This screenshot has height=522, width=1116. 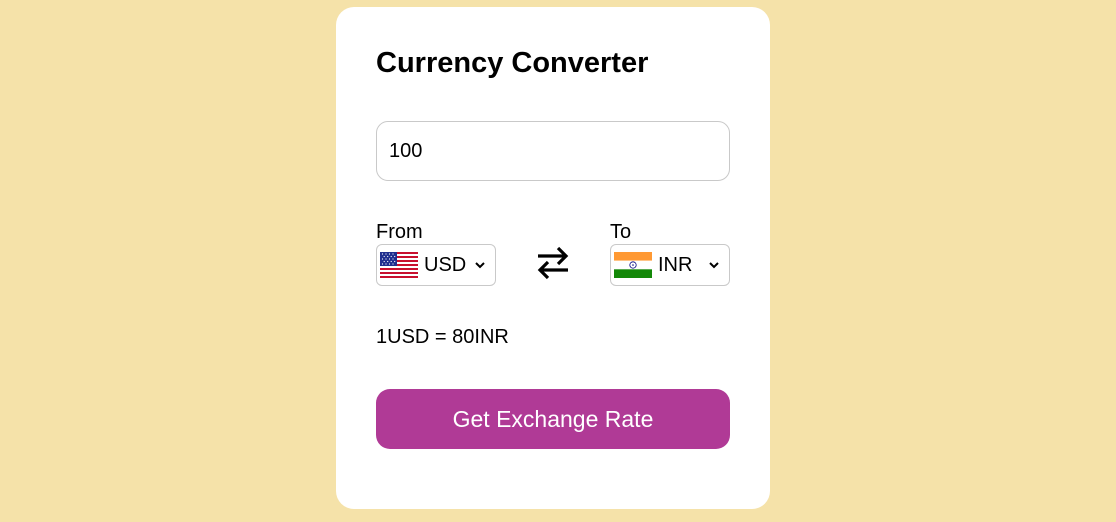 What do you see at coordinates (553, 151) in the screenshot?
I see `amount-input` at bounding box center [553, 151].